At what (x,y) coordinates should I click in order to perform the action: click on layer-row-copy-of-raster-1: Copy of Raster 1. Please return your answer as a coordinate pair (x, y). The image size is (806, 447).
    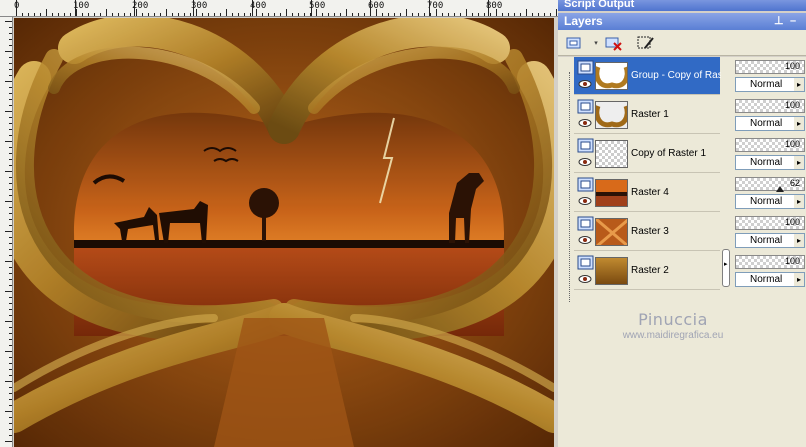
    Looking at the image, I should click on (647, 154).